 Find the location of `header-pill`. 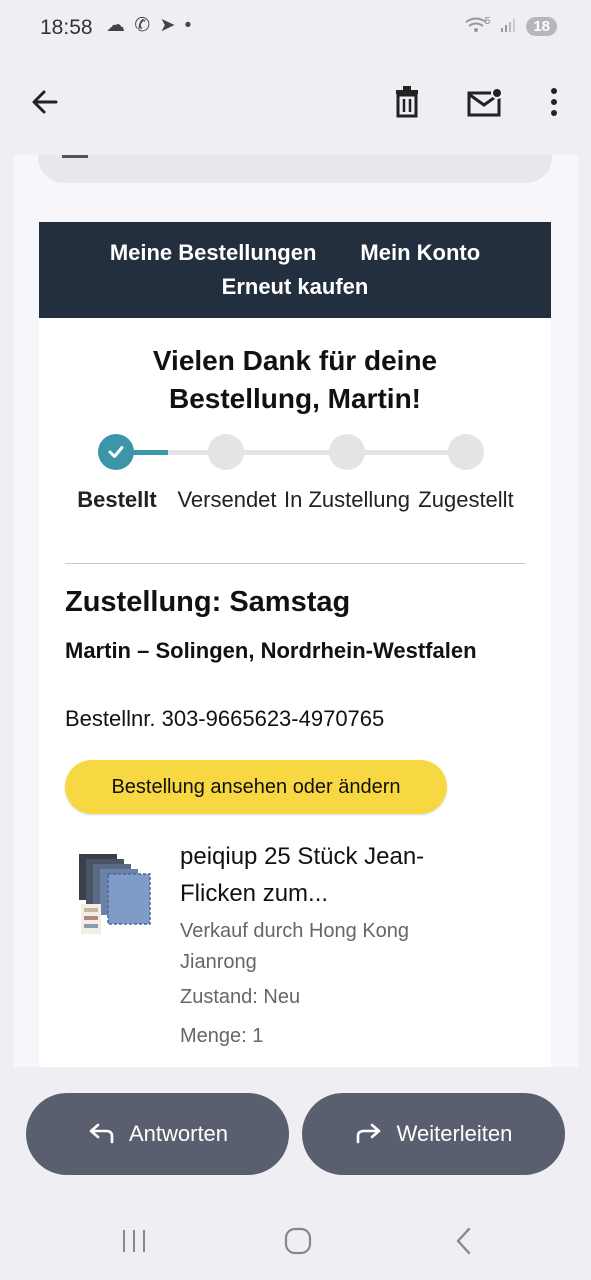

header-pill is located at coordinates (295, 169).